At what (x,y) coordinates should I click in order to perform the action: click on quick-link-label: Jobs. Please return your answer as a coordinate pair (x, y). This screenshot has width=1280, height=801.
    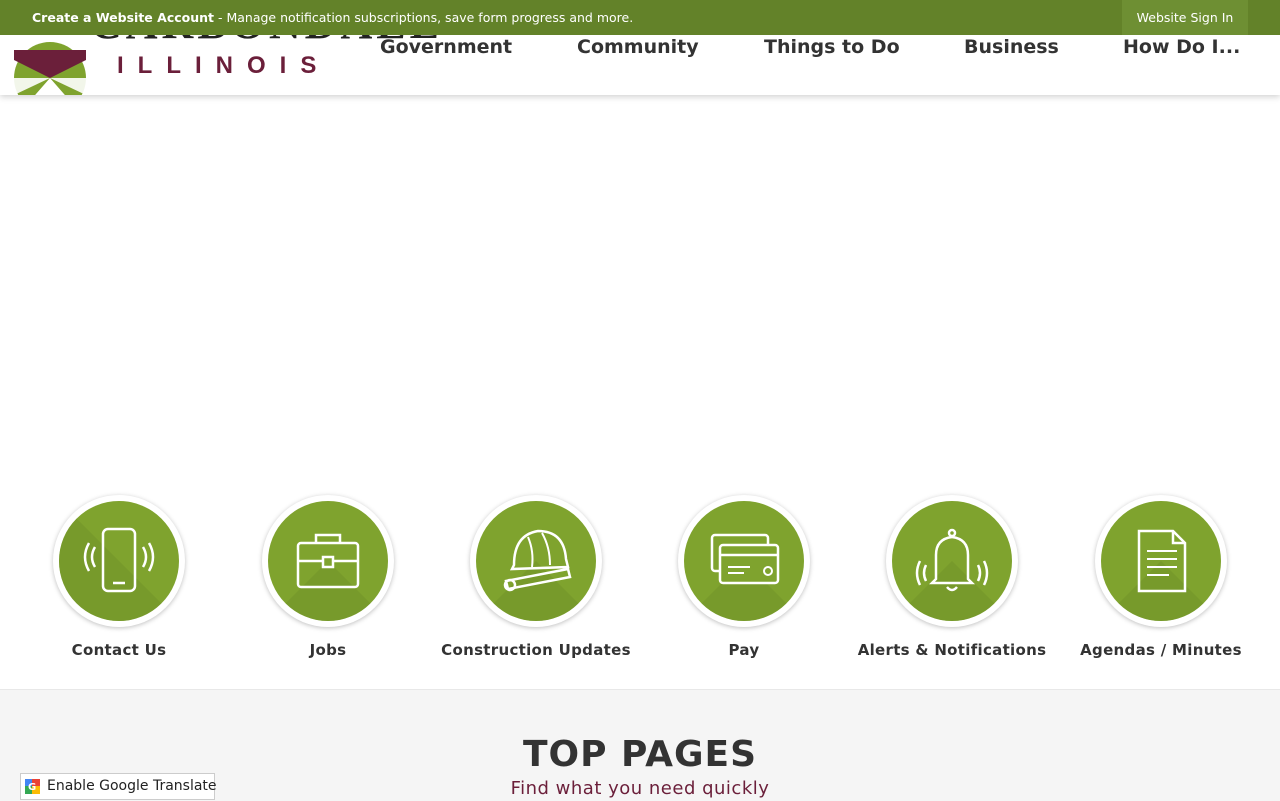
    Looking at the image, I should click on (328, 650).